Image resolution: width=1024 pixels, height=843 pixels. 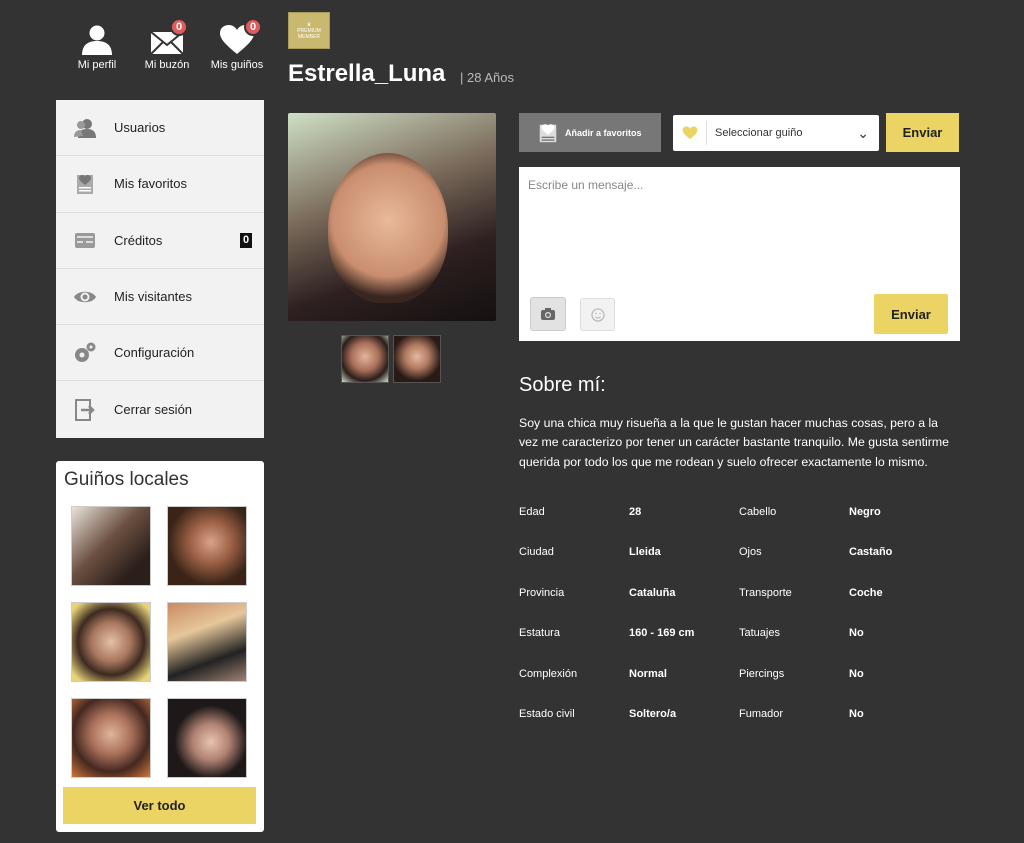 I want to click on gear-icon, so click(x=85, y=352).